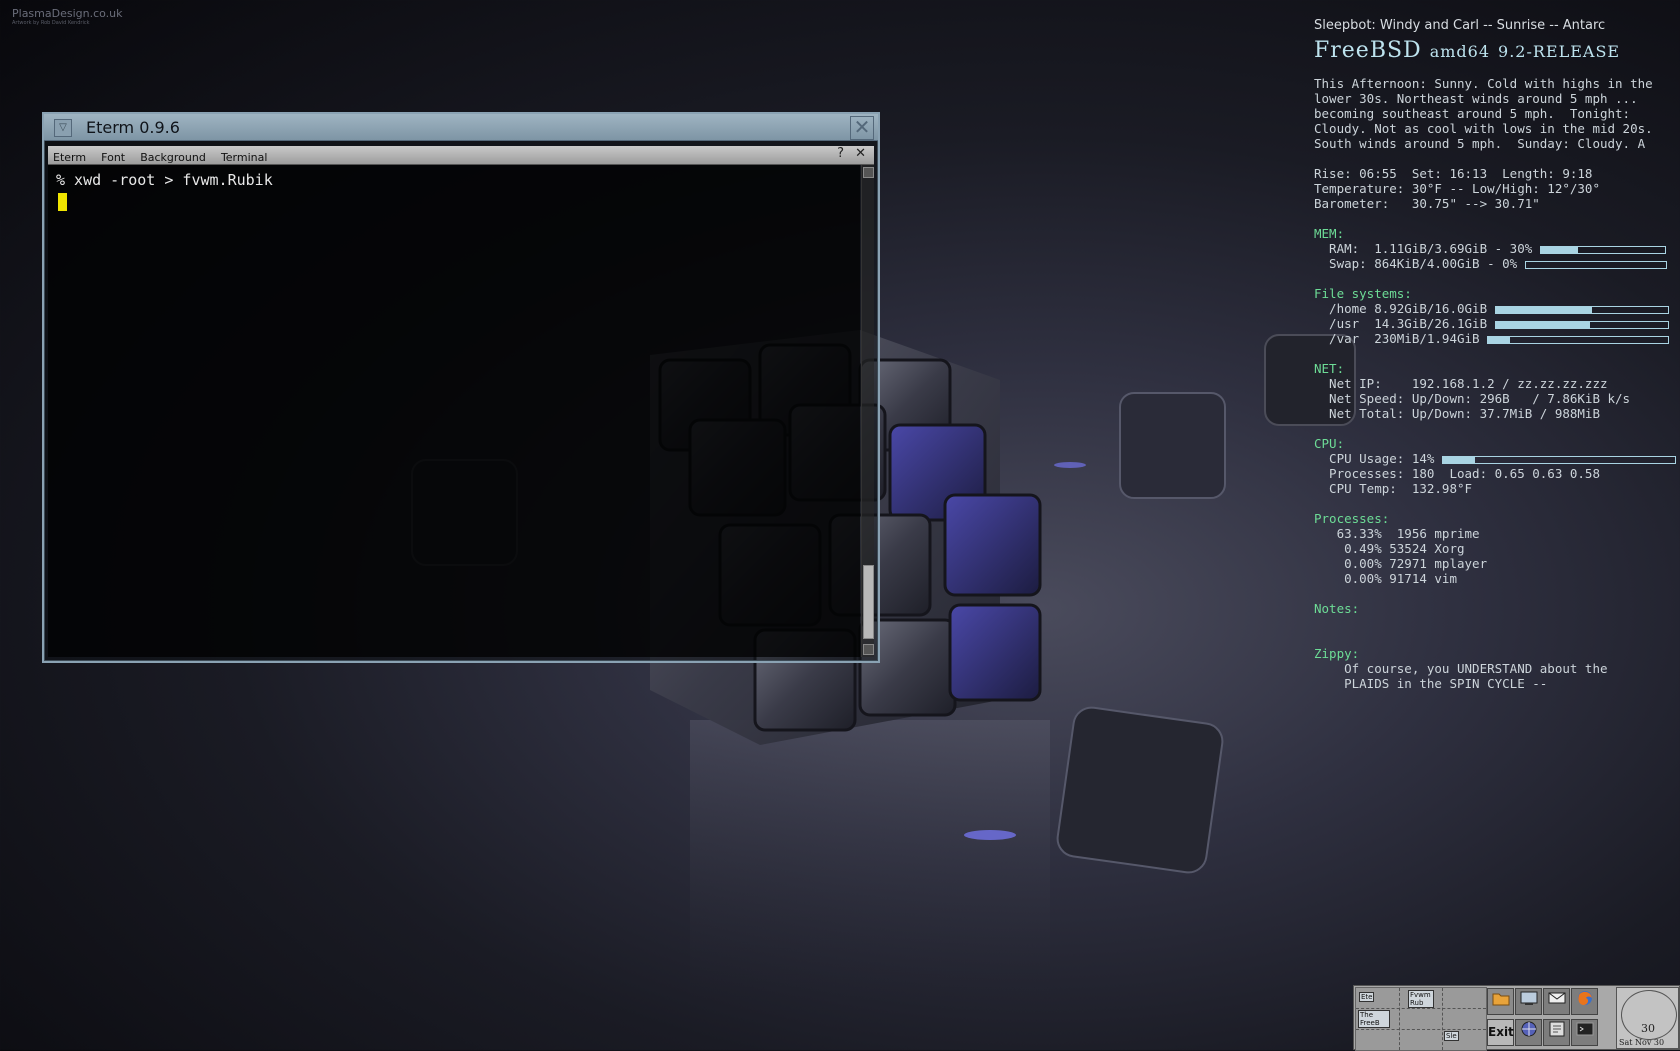  What do you see at coordinates (1337, 608) in the screenshot?
I see `notes-header: Notes:` at bounding box center [1337, 608].